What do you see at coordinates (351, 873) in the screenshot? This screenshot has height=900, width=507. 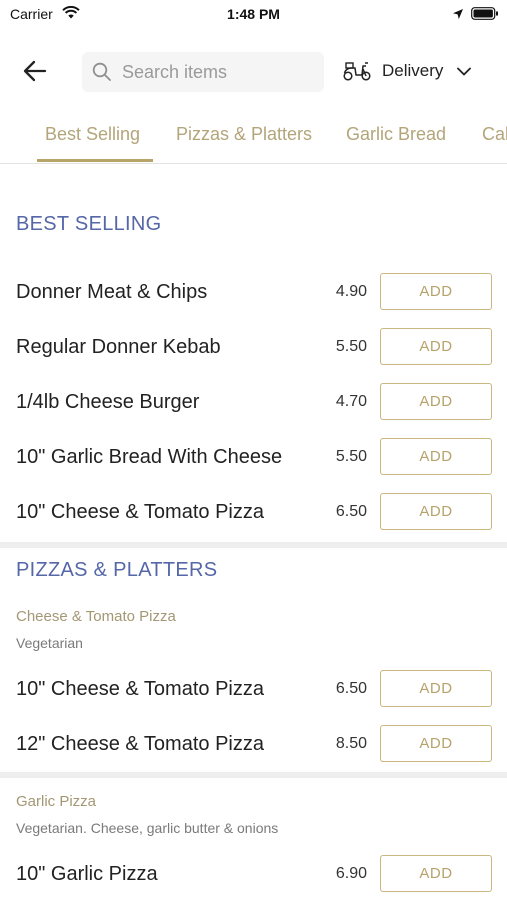 I see `item-price: 6.90` at bounding box center [351, 873].